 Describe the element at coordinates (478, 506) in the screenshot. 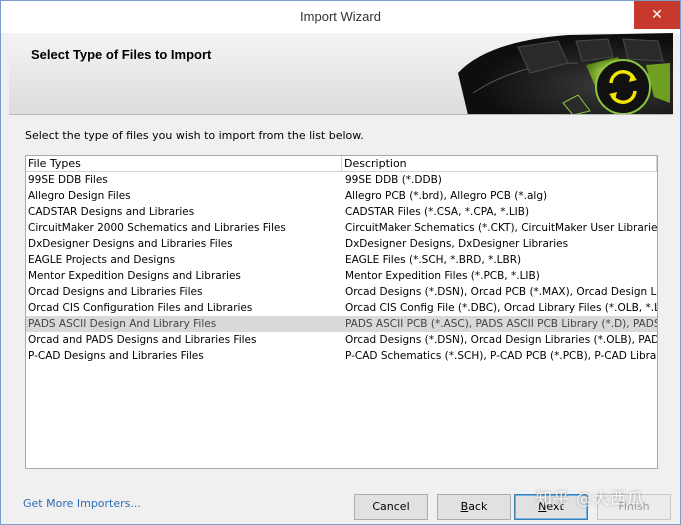

I see `back-label: ack` at that location.